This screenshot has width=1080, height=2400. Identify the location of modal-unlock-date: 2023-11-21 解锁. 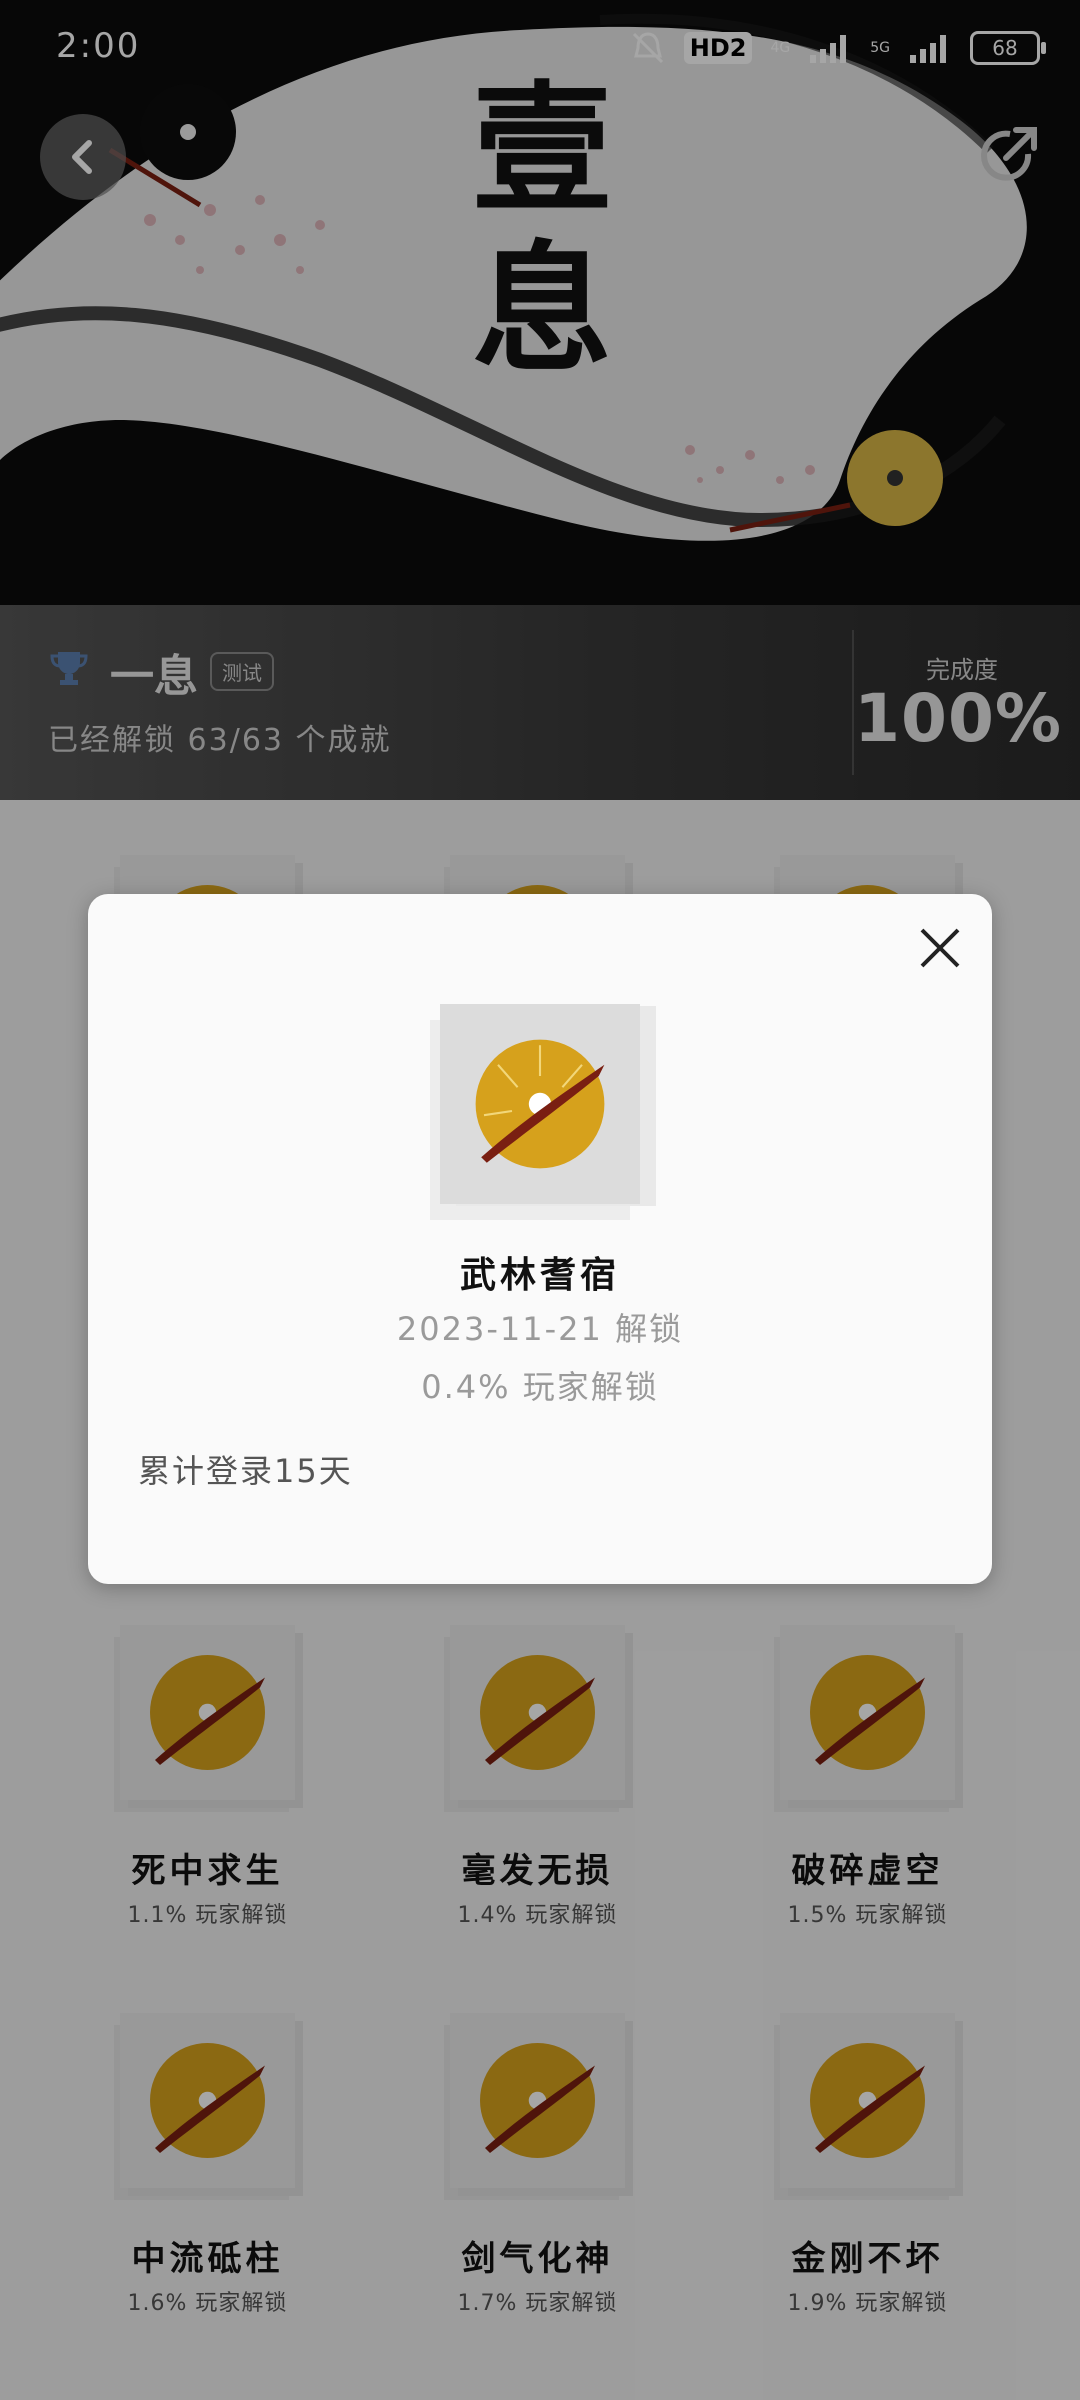
(540, 1329).